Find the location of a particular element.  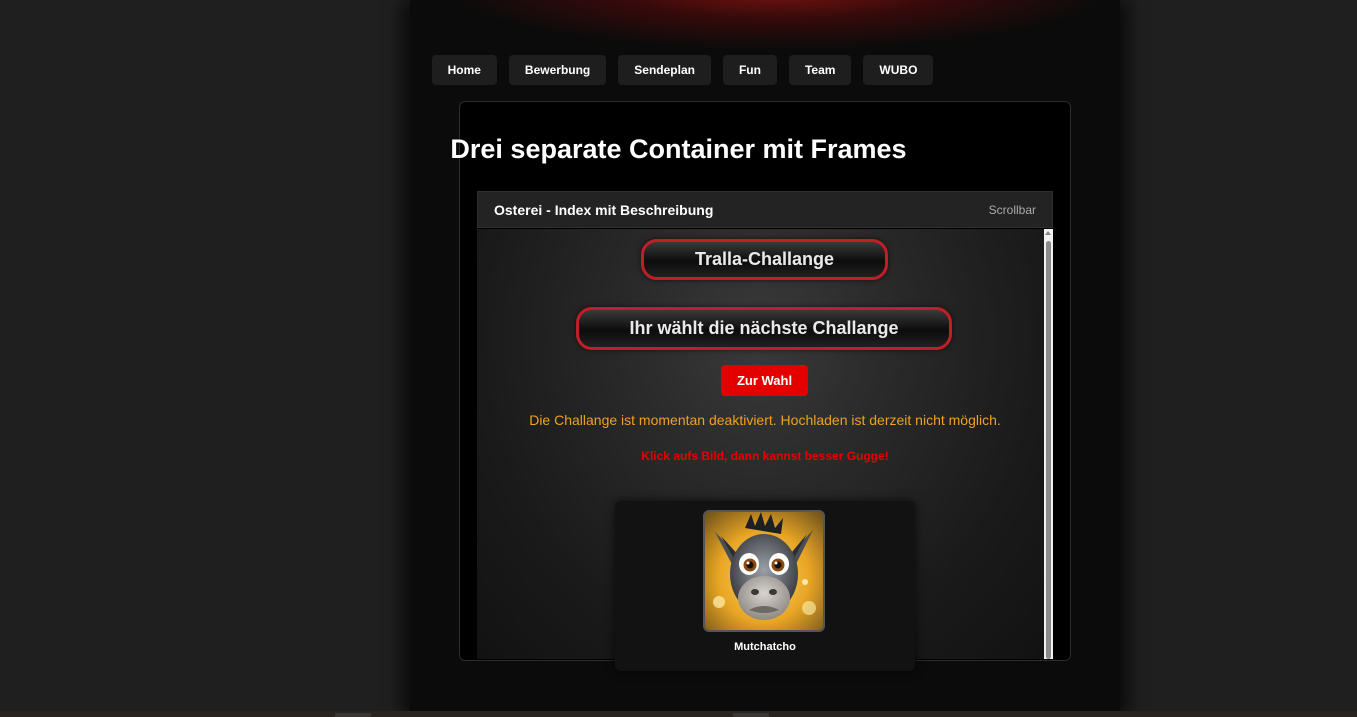

bottom-taskbar-edge is located at coordinates (678, 714).